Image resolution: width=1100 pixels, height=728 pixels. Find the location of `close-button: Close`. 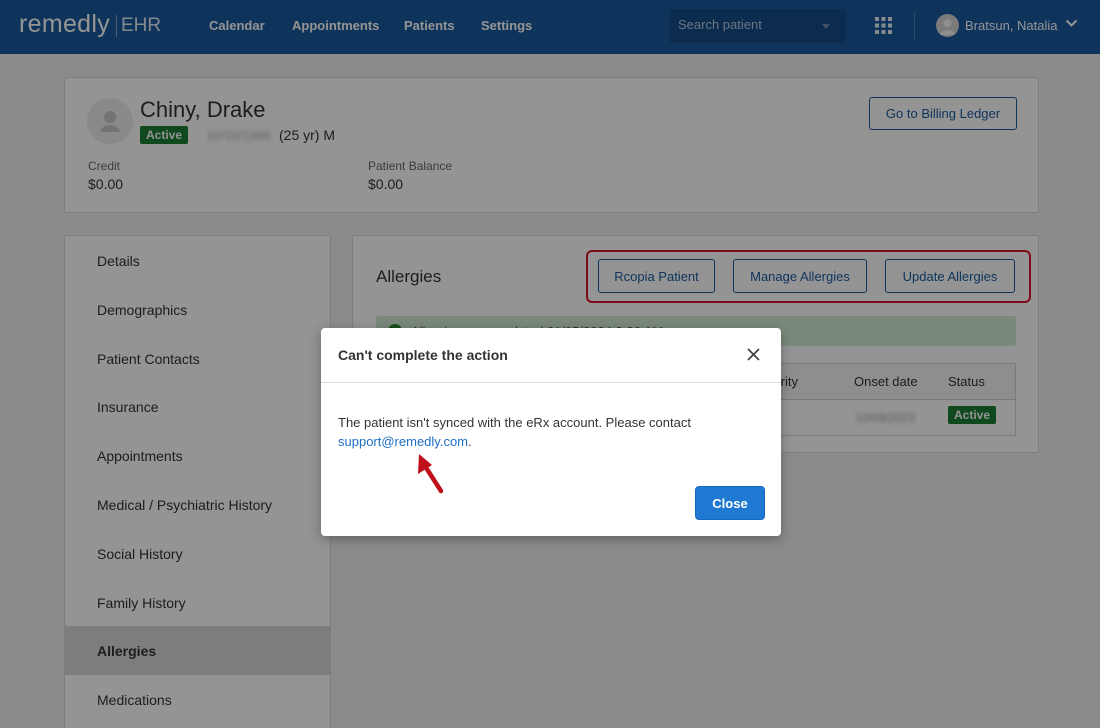

close-button: Close is located at coordinates (730, 503).